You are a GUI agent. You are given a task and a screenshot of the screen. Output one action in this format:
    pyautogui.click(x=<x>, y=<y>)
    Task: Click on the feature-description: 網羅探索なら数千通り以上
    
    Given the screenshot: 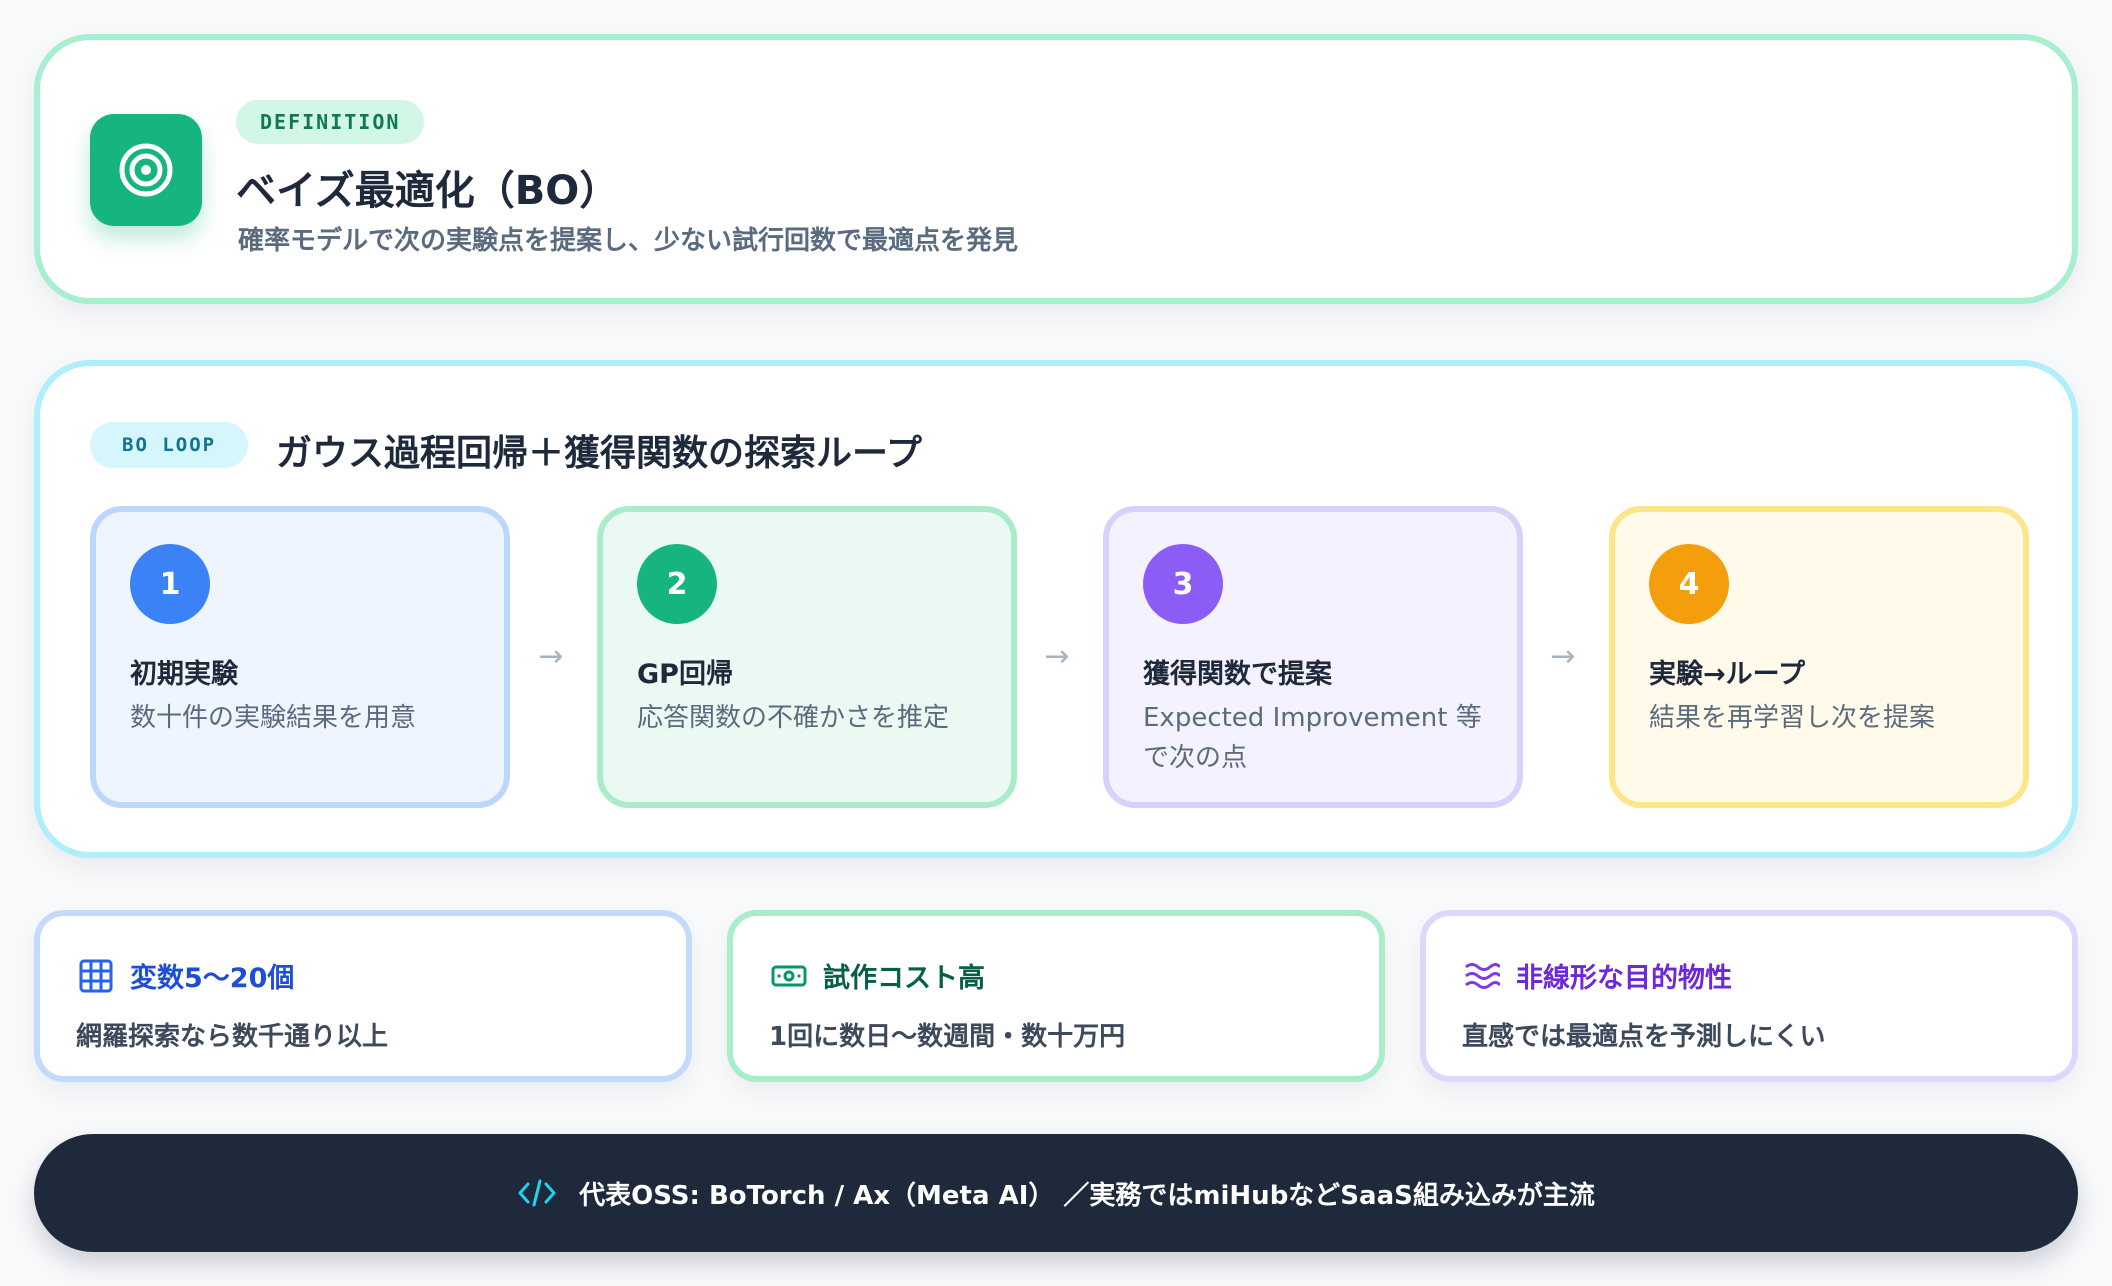 What is the action you would take?
    pyautogui.click(x=232, y=1037)
    